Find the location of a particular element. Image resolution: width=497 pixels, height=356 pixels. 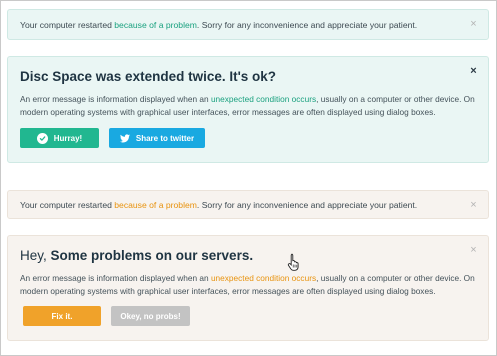

hurray-button-label: Hurray! is located at coordinates (68, 138).